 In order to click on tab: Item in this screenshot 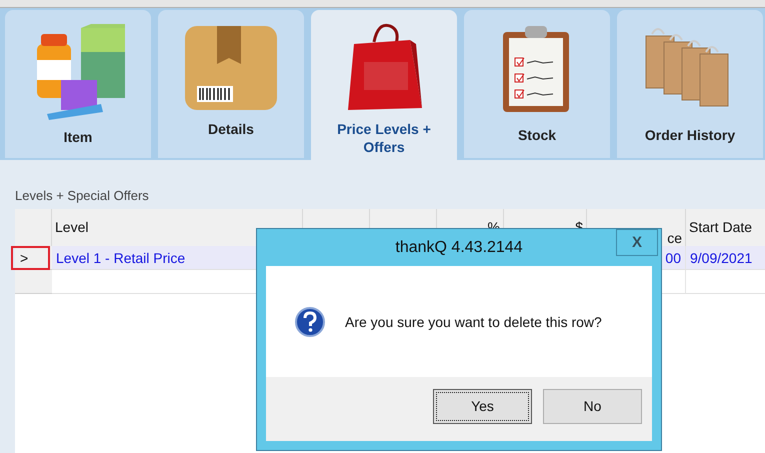, I will do `click(78, 84)`.